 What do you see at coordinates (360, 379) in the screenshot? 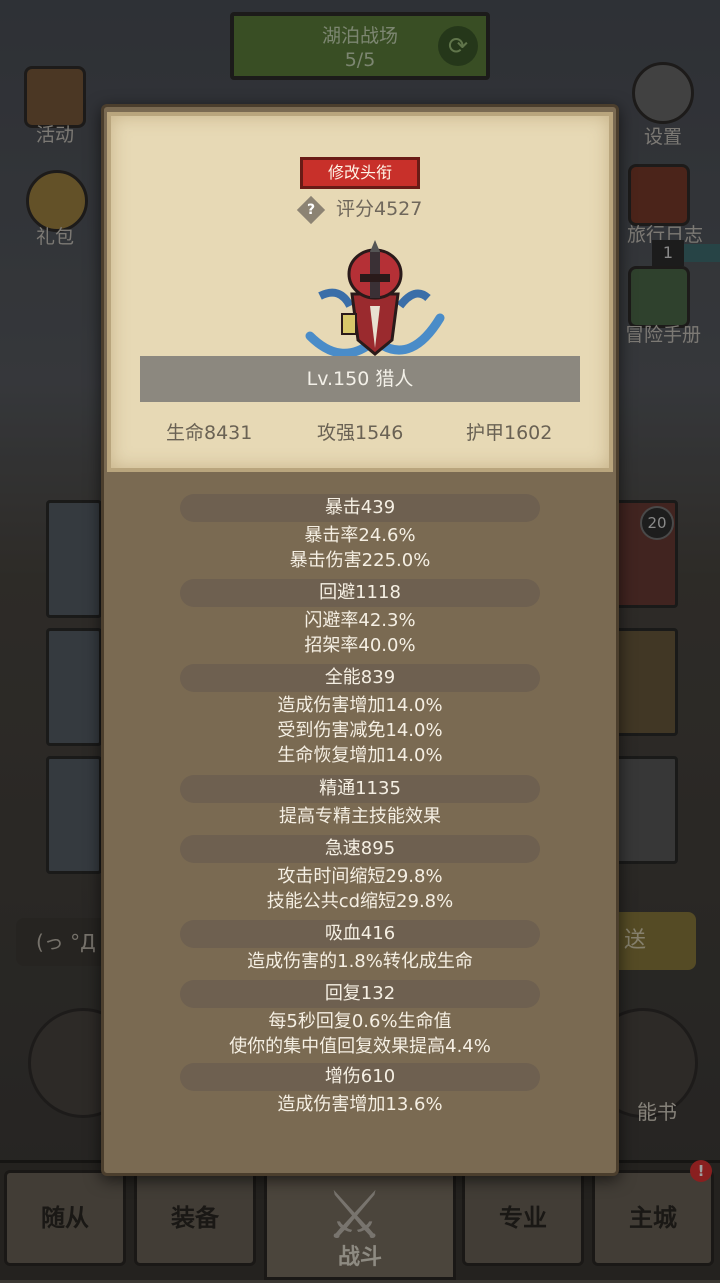
I see `level-class-bar: Lv.150 猎人` at bounding box center [360, 379].